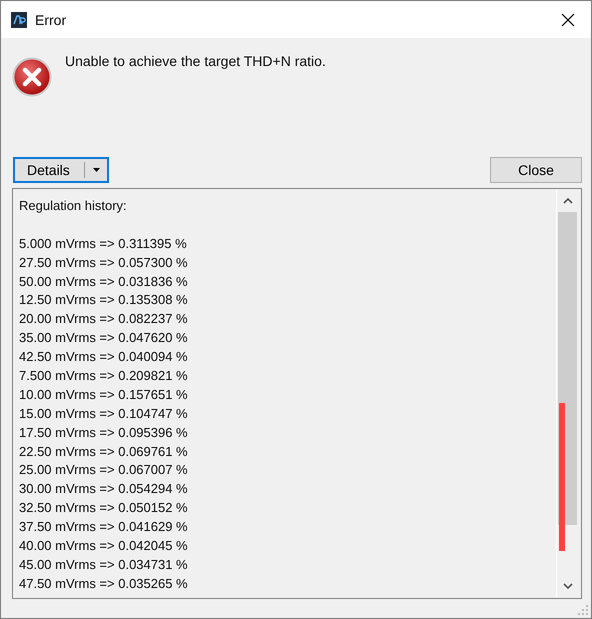 The height and width of the screenshot is (619, 592). Describe the element at coordinates (104, 319) in the screenshot. I see `history-line: 20.00 mVrms => 0.082237 %` at that location.